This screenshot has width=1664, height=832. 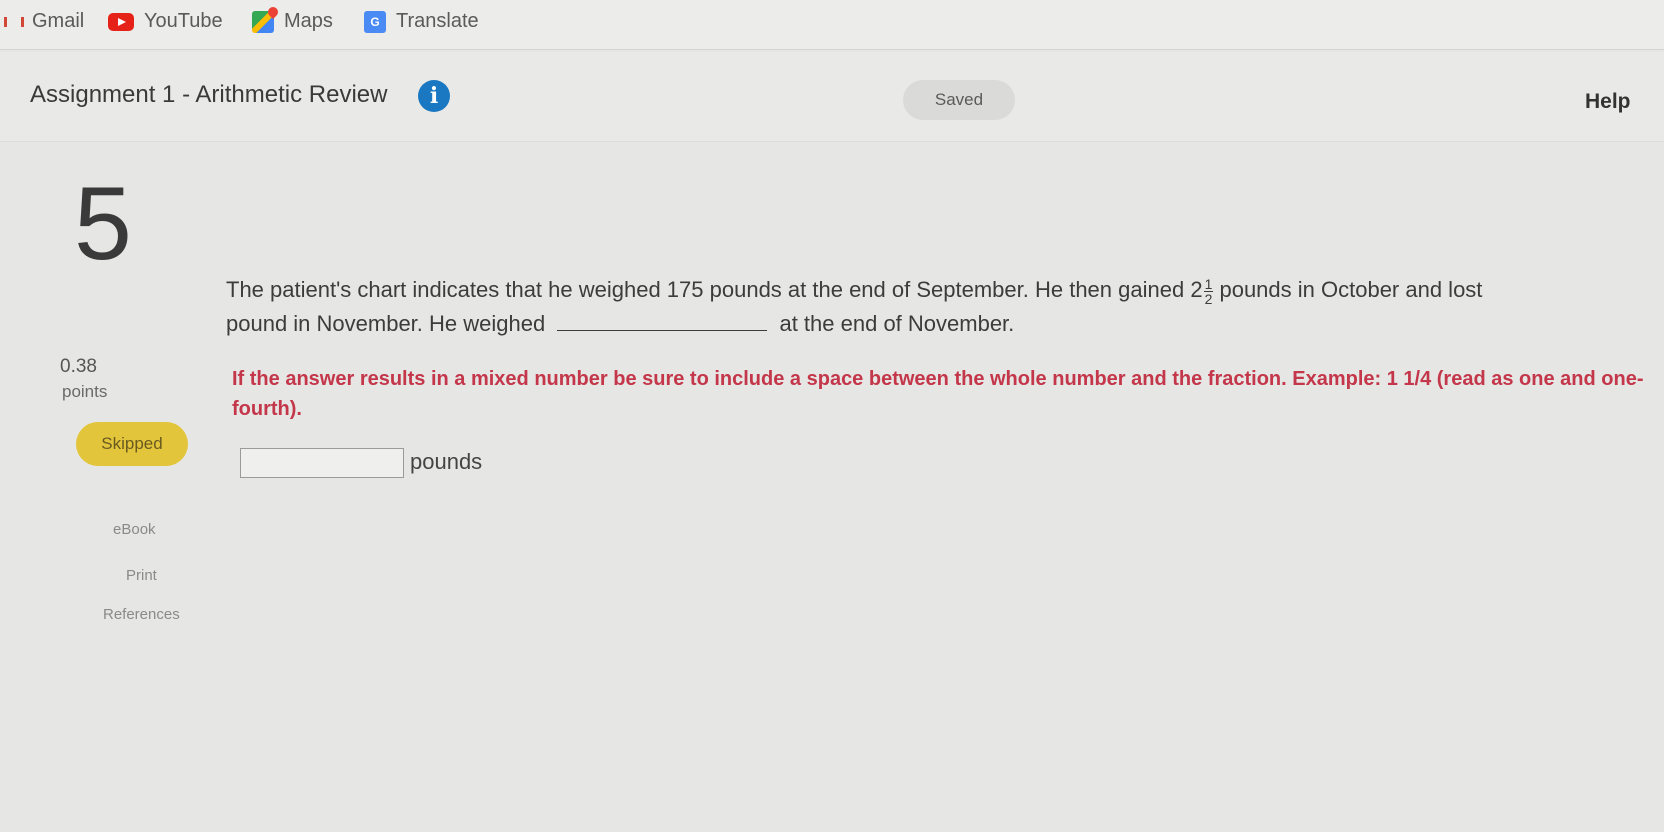 I want to click on bookmark-gmail: Gmail, so click(x=44, y=21).